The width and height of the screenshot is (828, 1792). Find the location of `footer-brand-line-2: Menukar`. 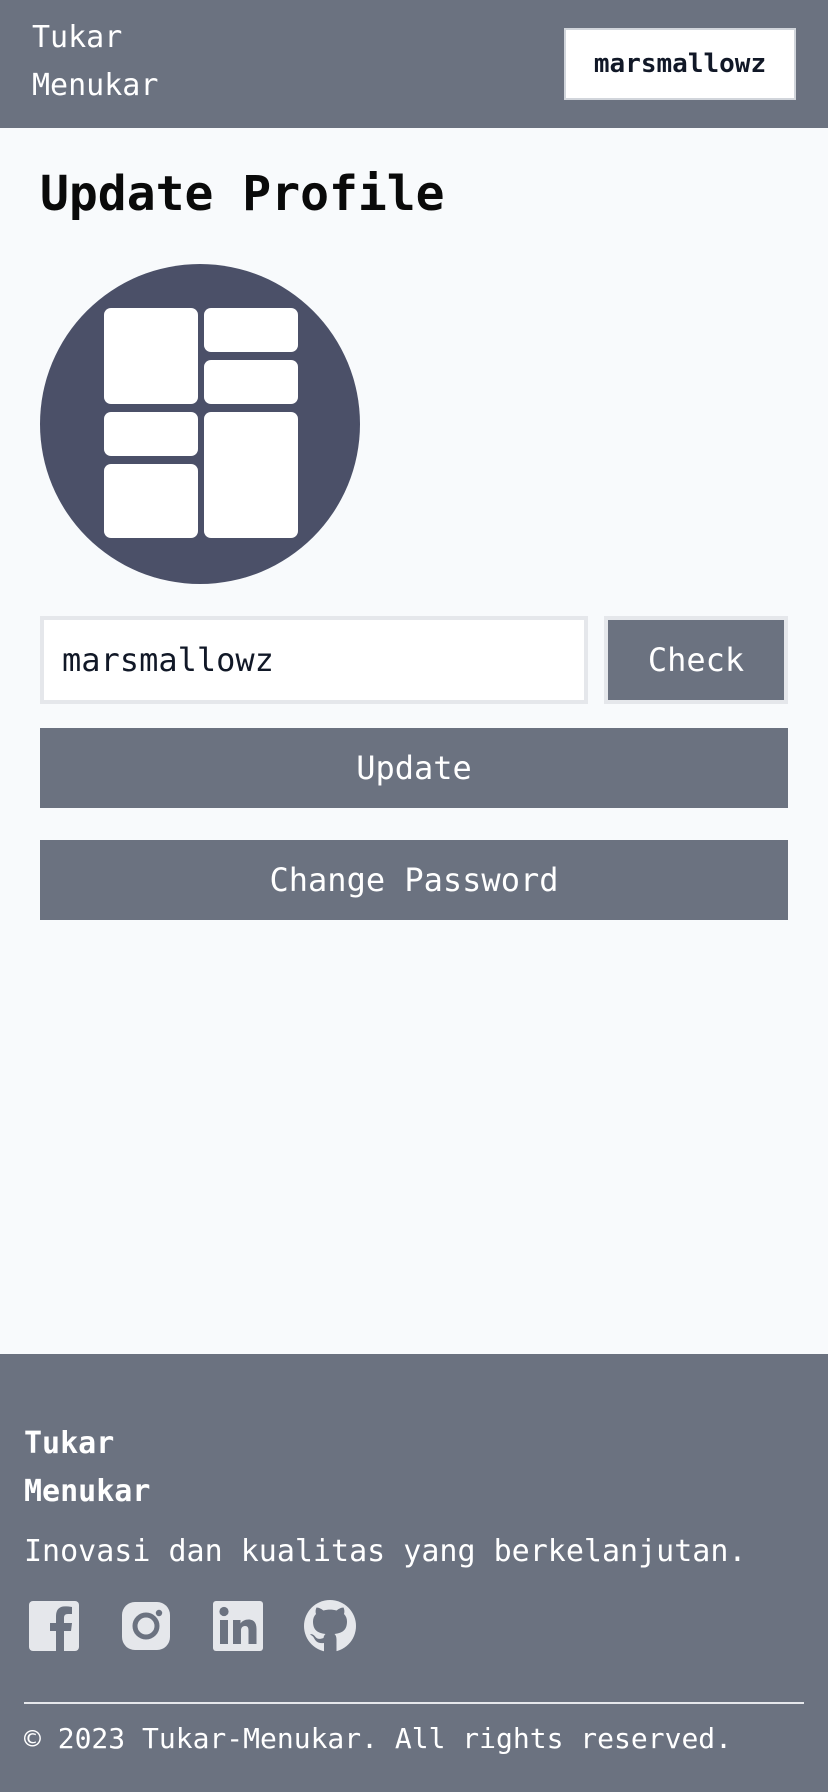

footer-brand-line-2: Menukar is located at coordinates (87, 1491).